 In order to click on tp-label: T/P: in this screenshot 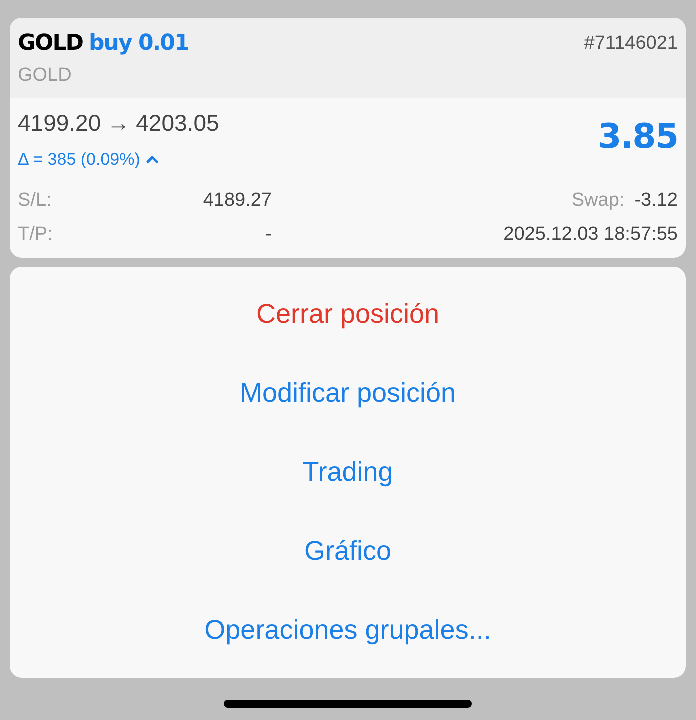, I will do `click(36, 235)`.